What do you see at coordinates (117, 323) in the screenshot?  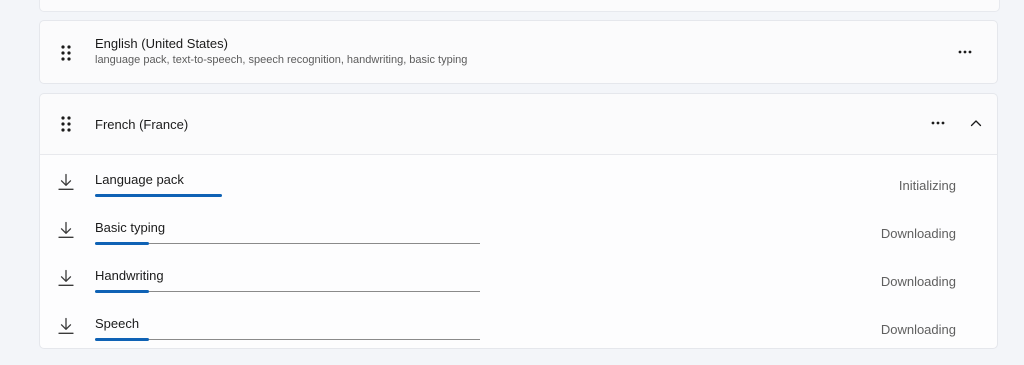 I see `download-label: Speech` at bounding box center [117, 323].